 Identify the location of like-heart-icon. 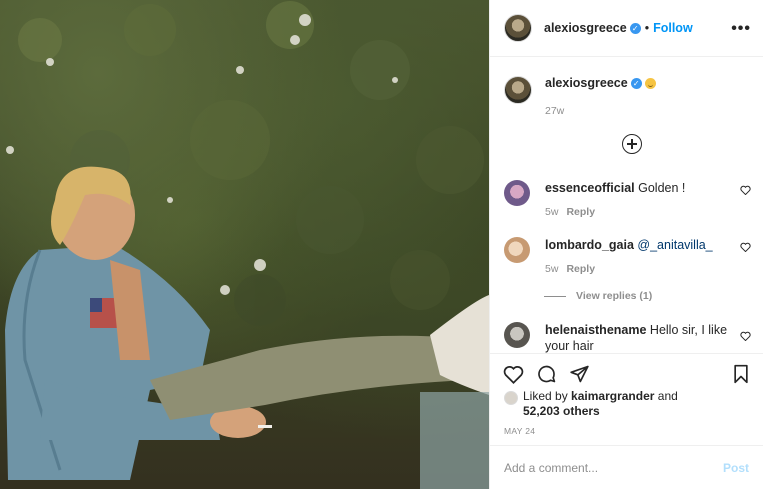
(513, 374).